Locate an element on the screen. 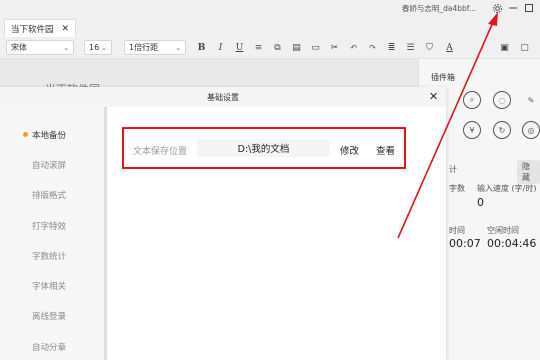 Image resolution: width=540 pixels, height=360 pixels. gear-icon is located at coordinates (497, 8).